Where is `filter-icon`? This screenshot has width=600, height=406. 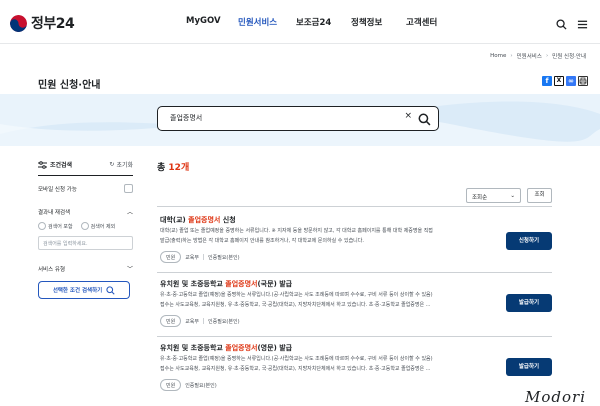 filter-icon is located at coordinates (42, 165).